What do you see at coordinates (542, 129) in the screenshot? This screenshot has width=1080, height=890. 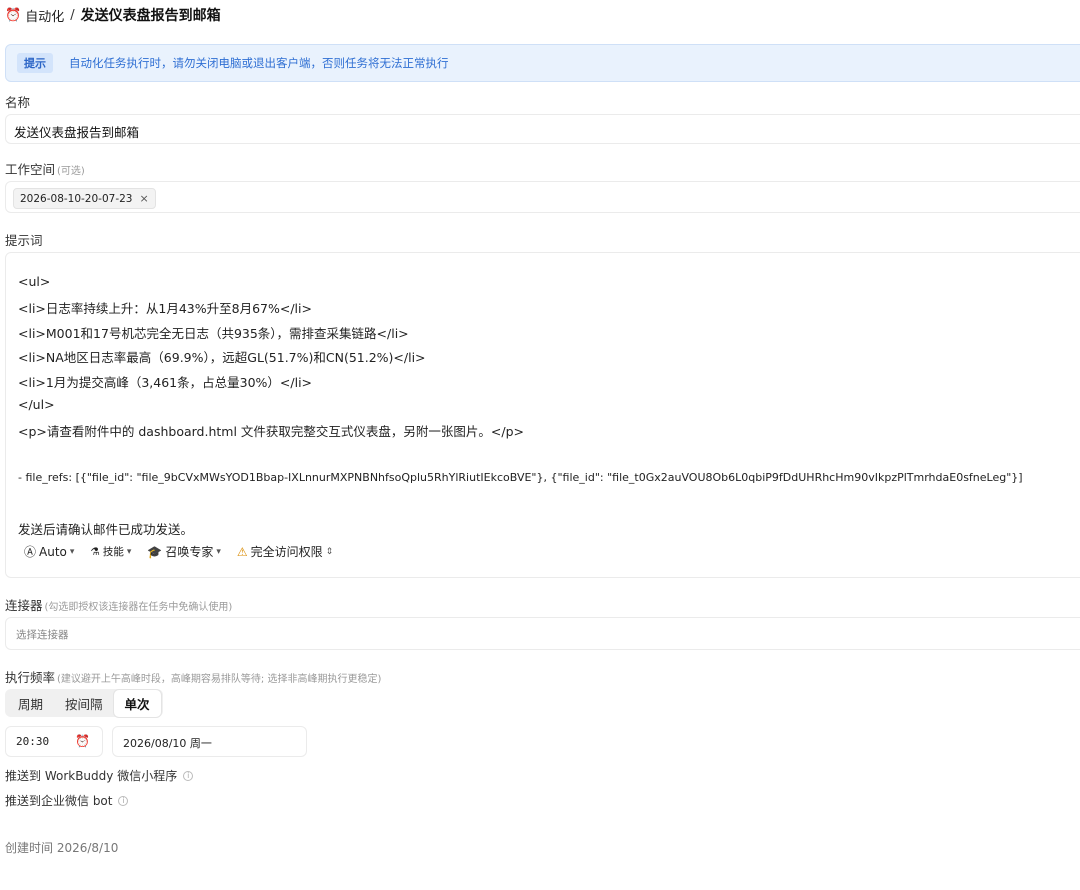 I see `name-input: 发送仪表盘报告到邮箱` at bounding box center [542, 129].